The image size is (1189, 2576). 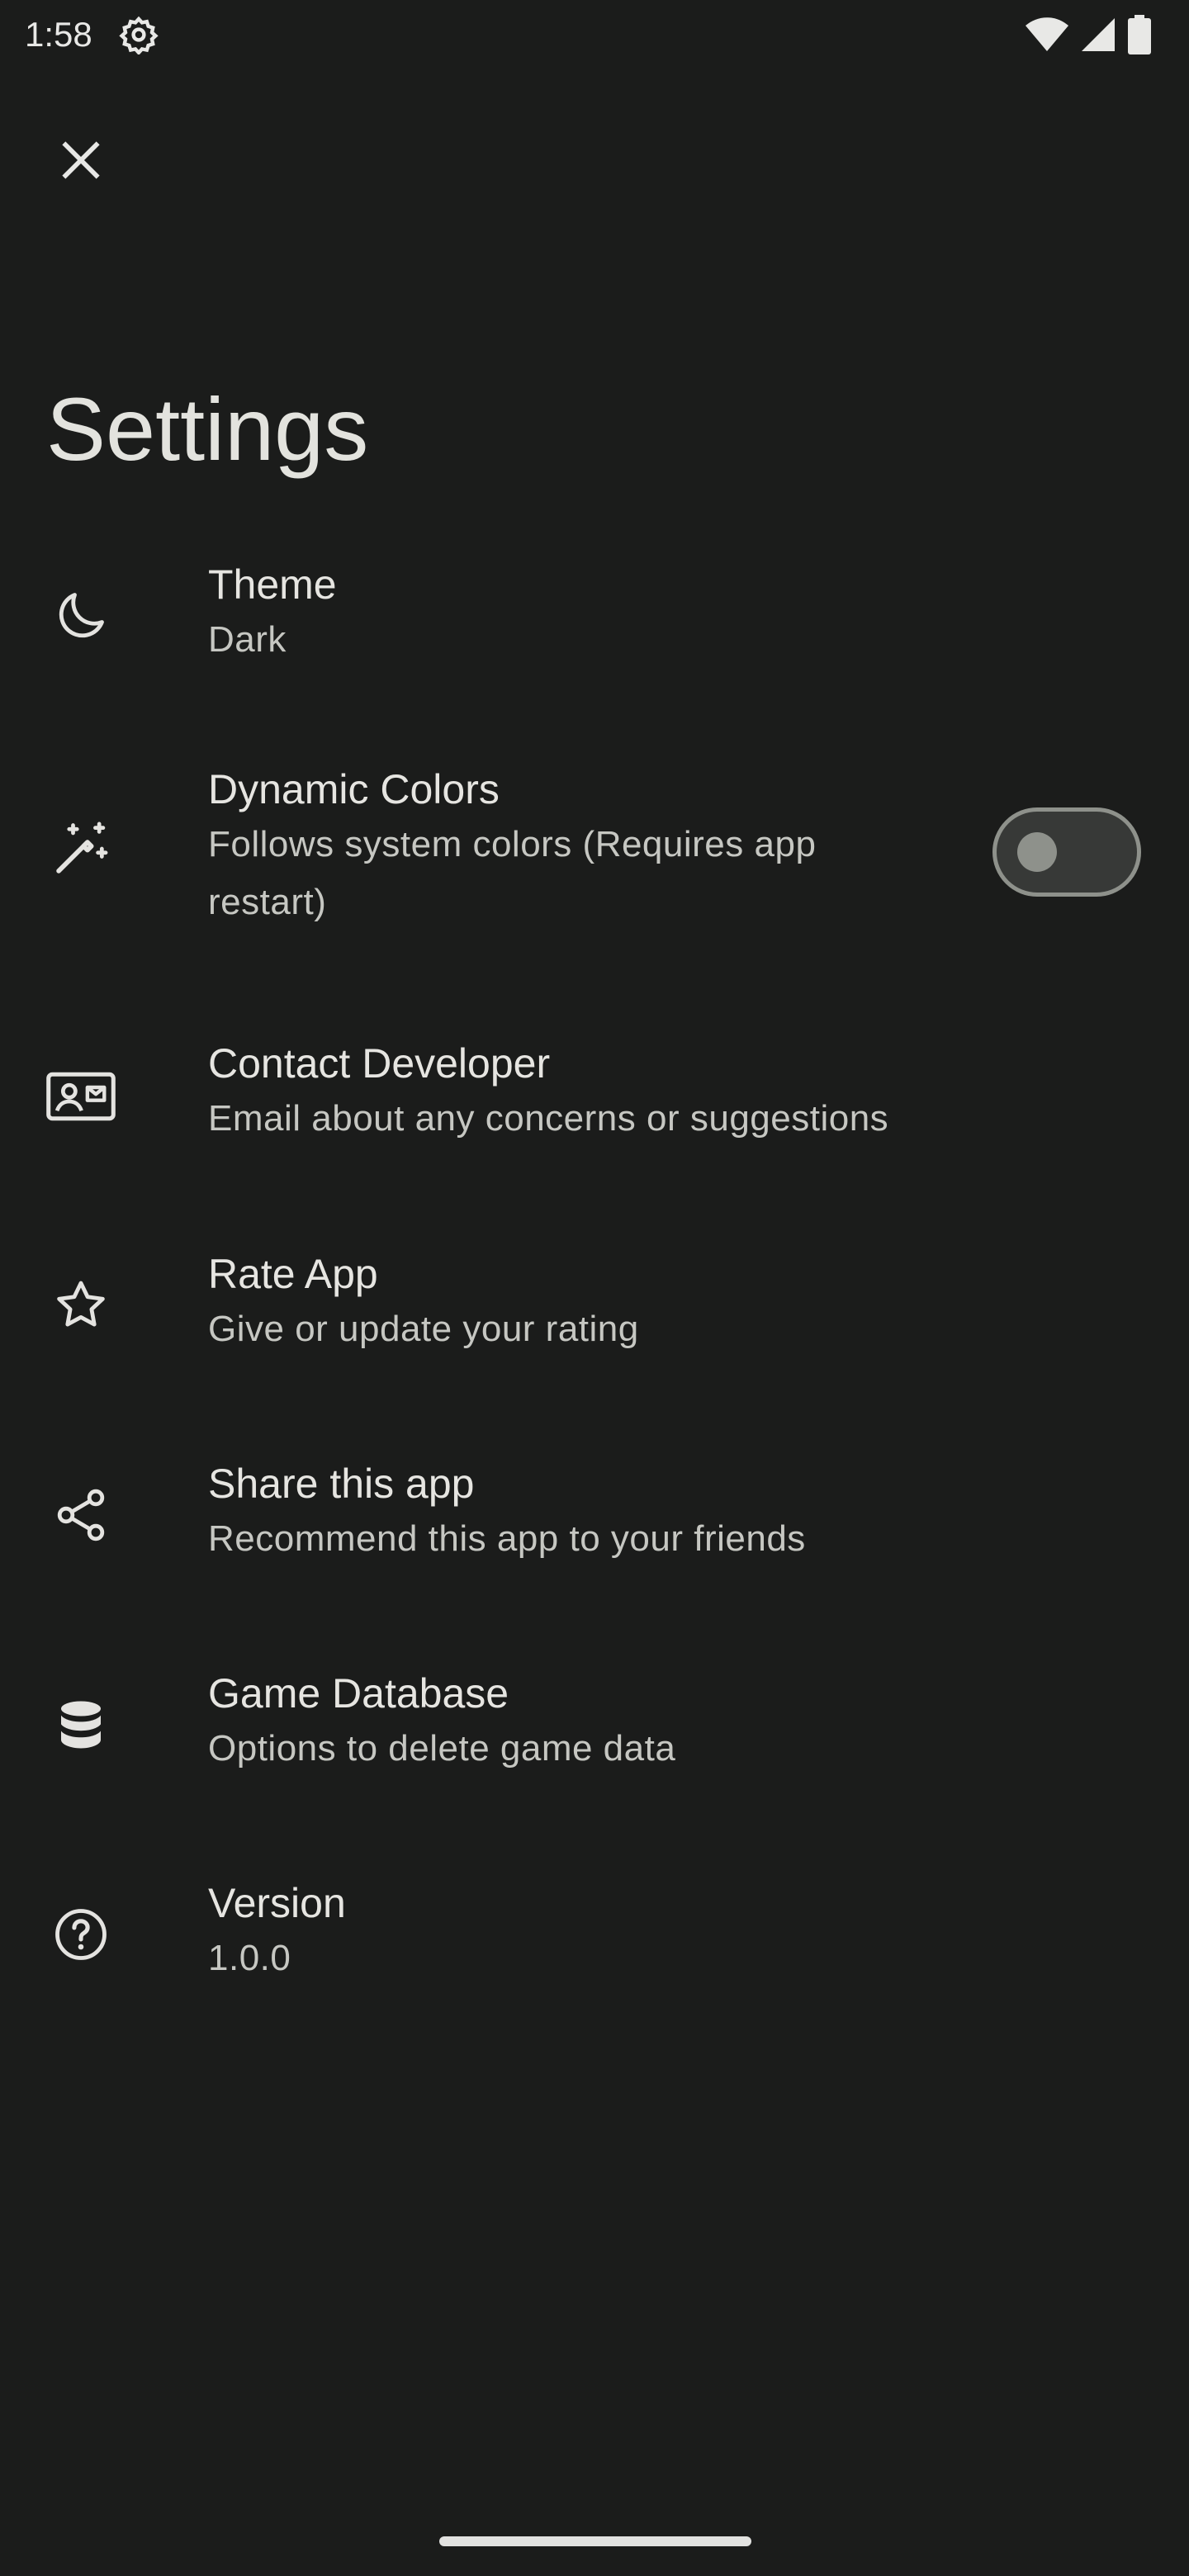 I want to click on contact-card-icon, so click(x=81, y=1096).